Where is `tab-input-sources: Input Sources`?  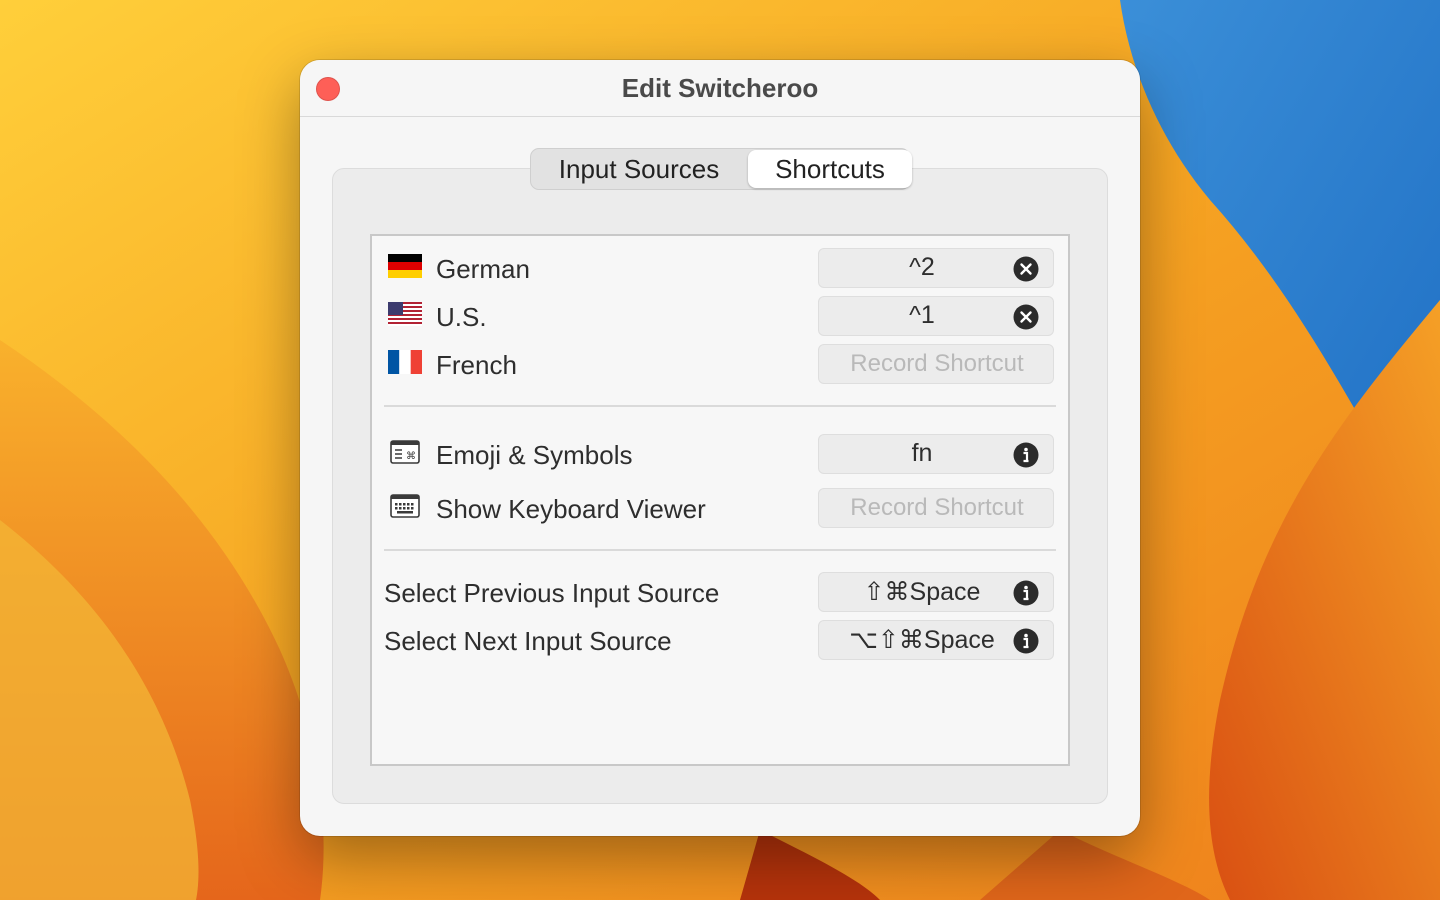 tab-input-sources: Input Sources is located at coordinates (639, 169).